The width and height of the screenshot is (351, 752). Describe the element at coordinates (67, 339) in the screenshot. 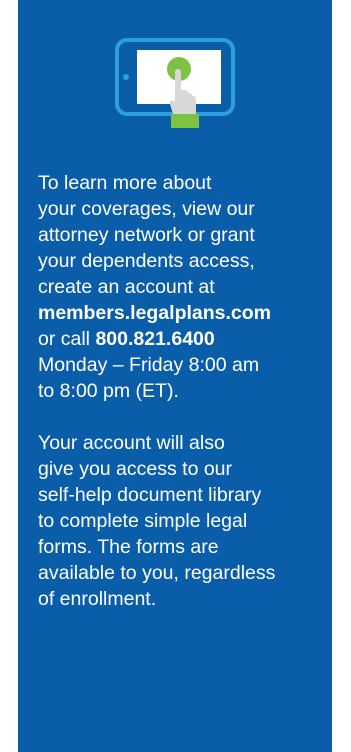

I see `call-prefix: or call` at that location.